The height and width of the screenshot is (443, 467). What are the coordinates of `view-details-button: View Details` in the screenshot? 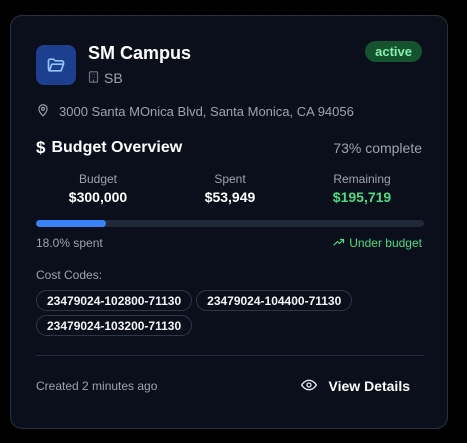 It's located at (356, 386).